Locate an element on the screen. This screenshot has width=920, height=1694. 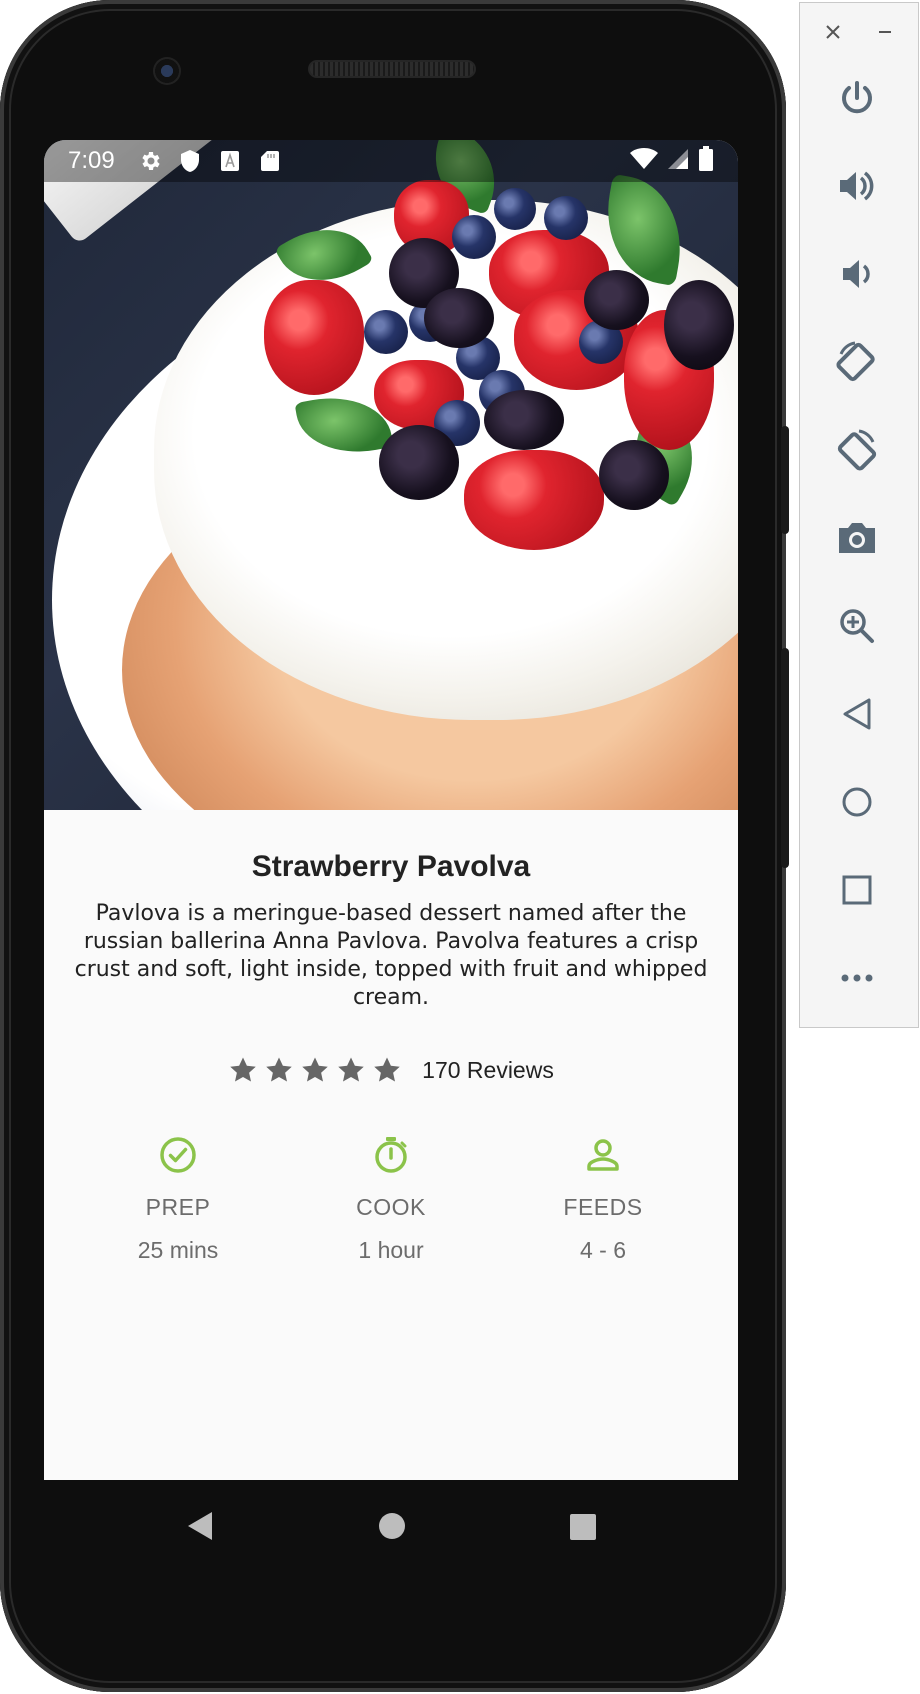
zoom-icon is located at coordinates (857, 626).